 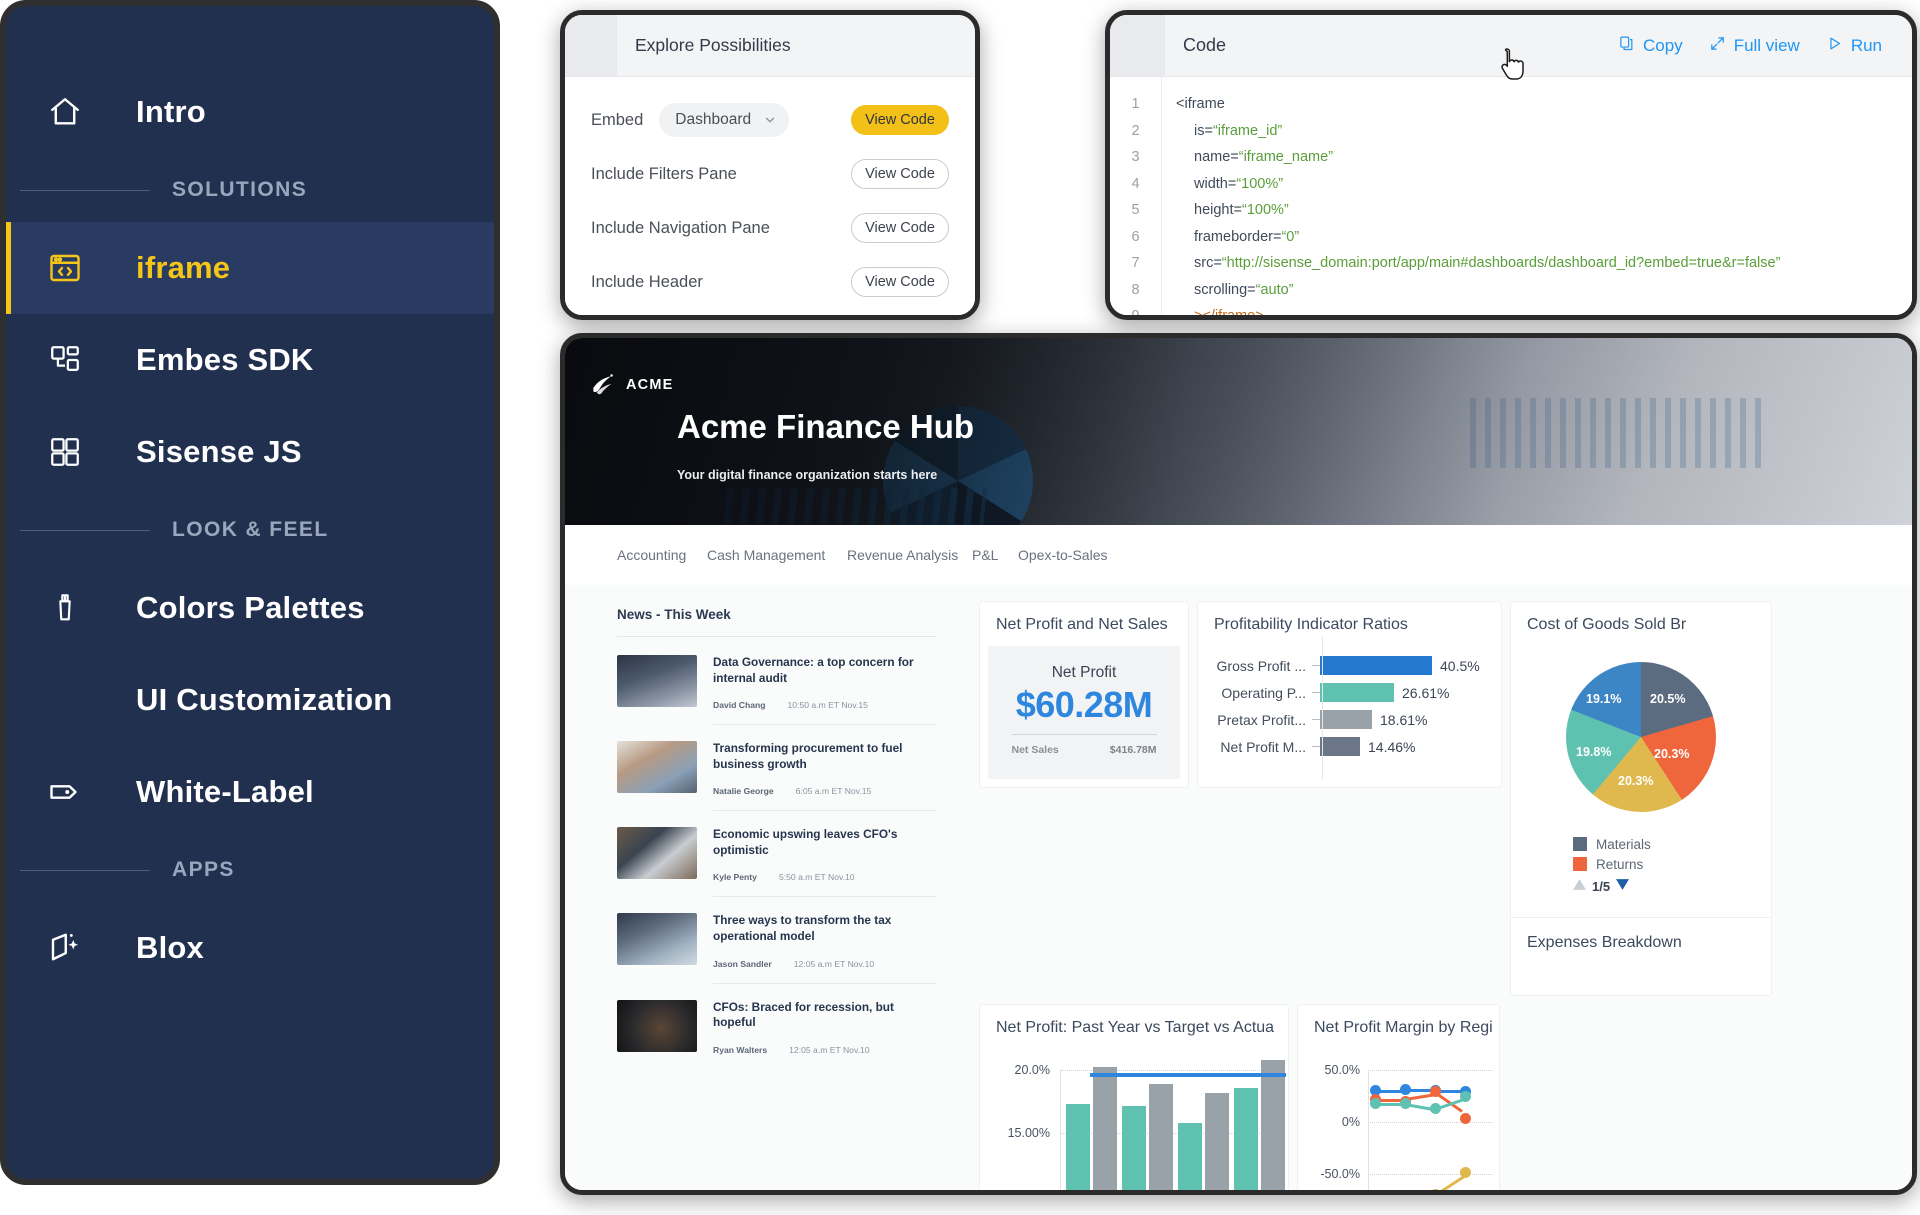 What do you see at coordinates (805, 842) in the screenshot?
I see `news-title: Economic upswing leaves CFO's optimistic` at bounding box center [805, 842].